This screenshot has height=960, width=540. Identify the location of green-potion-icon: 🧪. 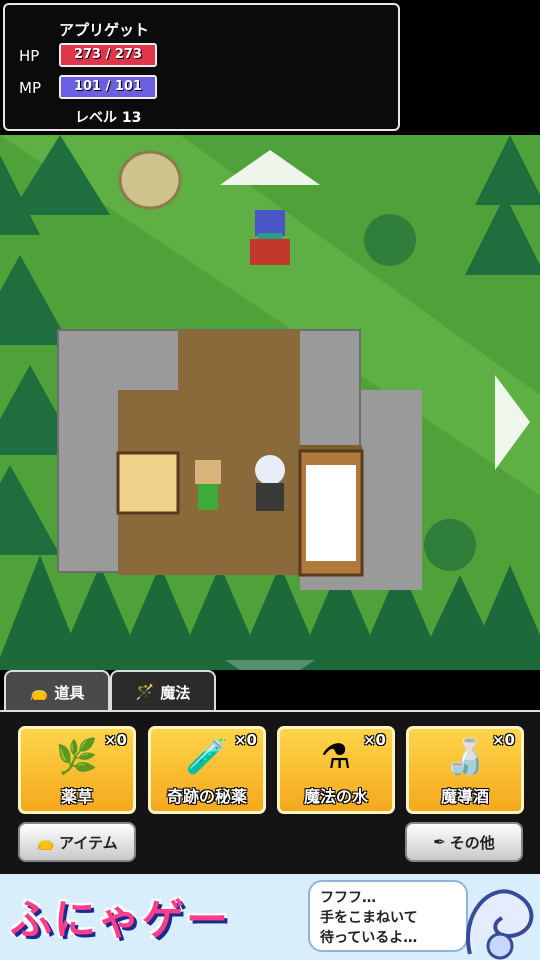
(207, 757).